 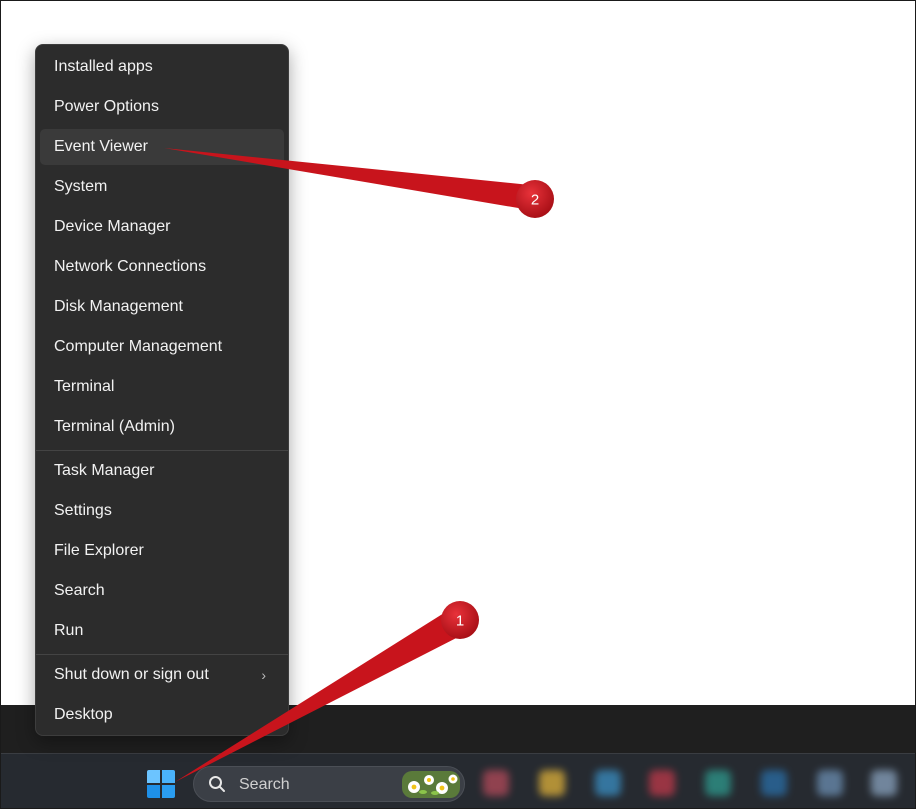 I want to click on taskbar: Search, so click(x=458, y=781).